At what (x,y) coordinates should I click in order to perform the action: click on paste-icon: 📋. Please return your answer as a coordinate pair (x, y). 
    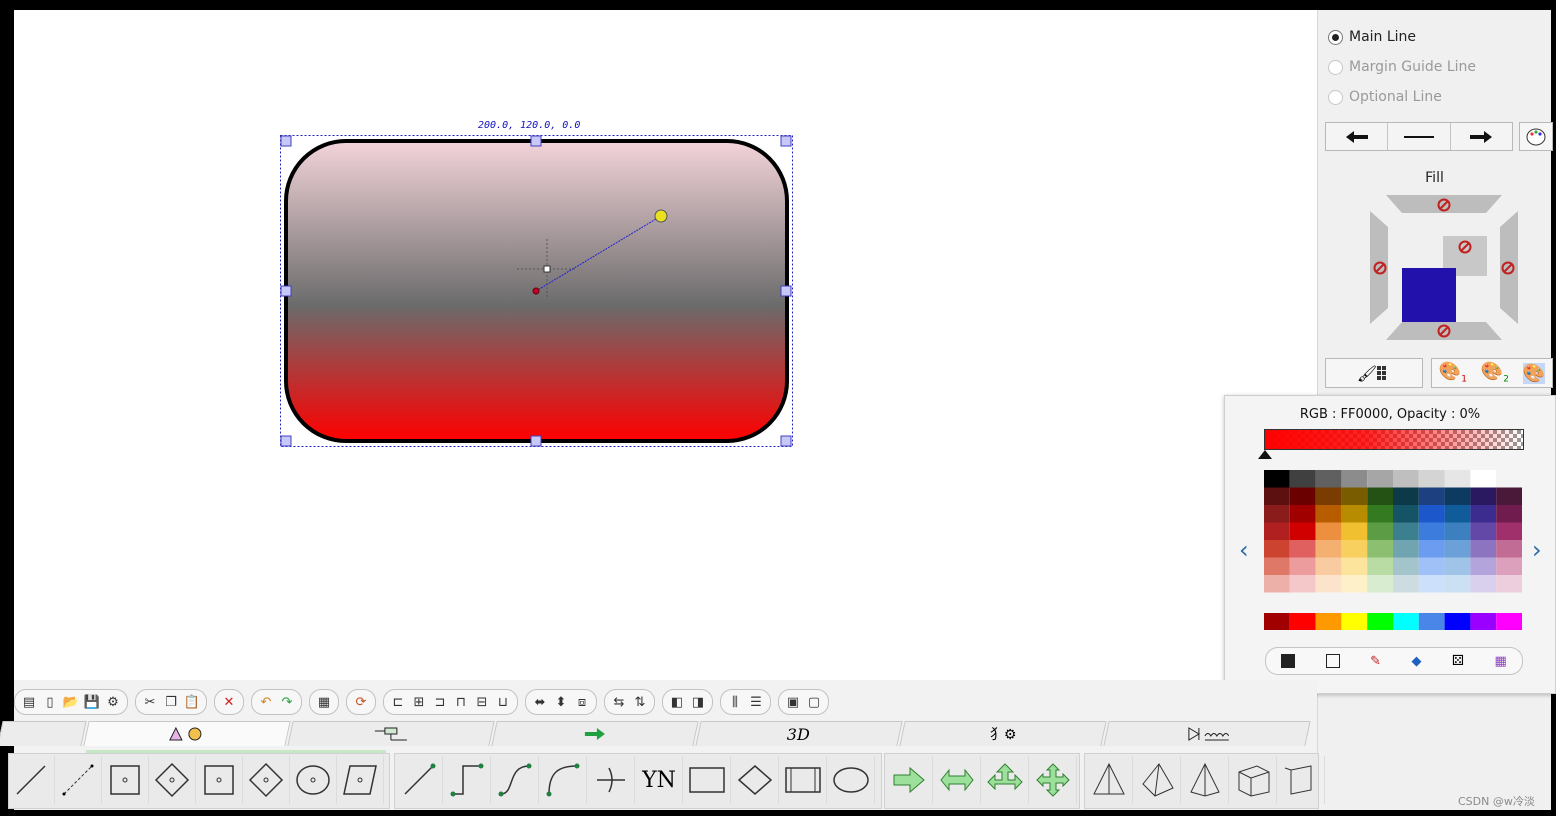
    Looking at the image, I should click on (192, 702).